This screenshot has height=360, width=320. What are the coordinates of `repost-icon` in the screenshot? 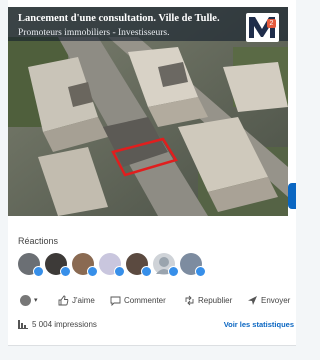 It's located at (189, 300).